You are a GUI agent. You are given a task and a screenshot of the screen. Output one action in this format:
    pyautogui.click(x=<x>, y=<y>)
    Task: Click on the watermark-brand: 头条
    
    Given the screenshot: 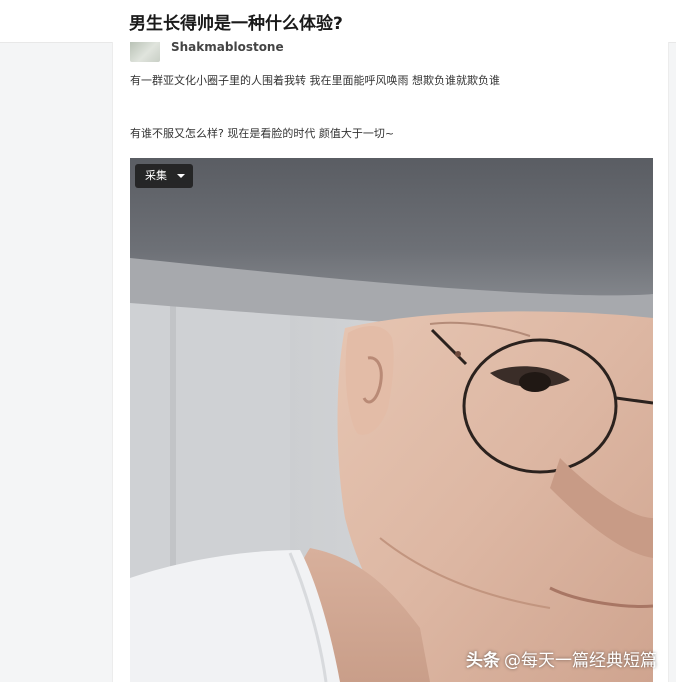 What is the action you would take?
    pyautogui.click(x=483, y=661)
    